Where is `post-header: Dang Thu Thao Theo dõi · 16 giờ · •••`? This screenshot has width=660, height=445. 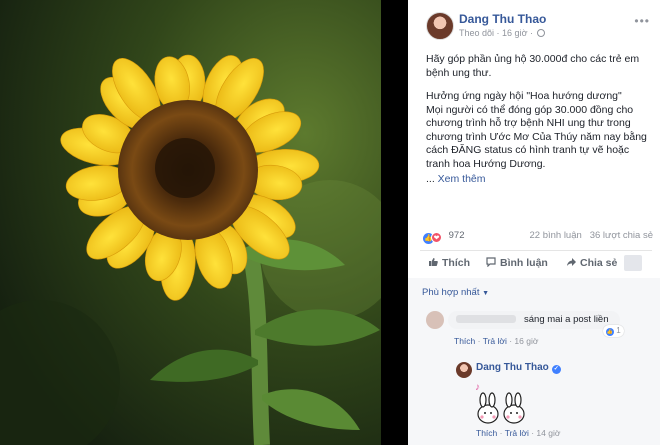 post-header: Dang Thu Thao Theo dõi · 16 giờ · ••• is located at coordinates (534, 22).